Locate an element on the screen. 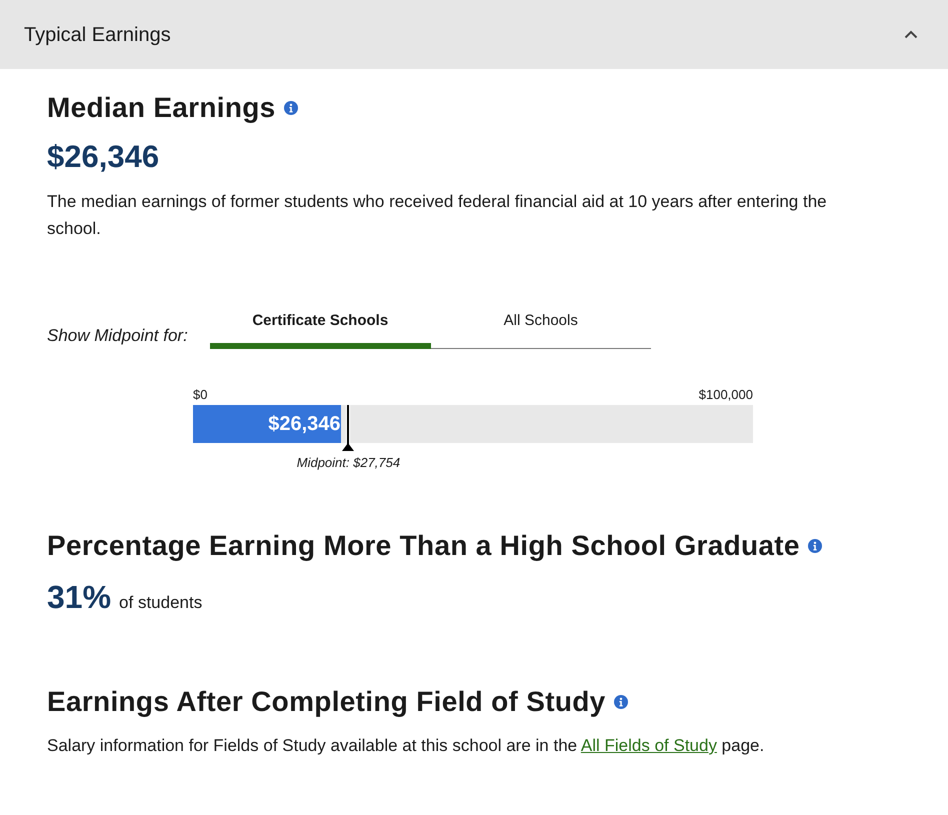  field-of-study-text: Salary information for Fields of Study available at this school are in the All Fields of Study page. is located at coordinates (405, 746).